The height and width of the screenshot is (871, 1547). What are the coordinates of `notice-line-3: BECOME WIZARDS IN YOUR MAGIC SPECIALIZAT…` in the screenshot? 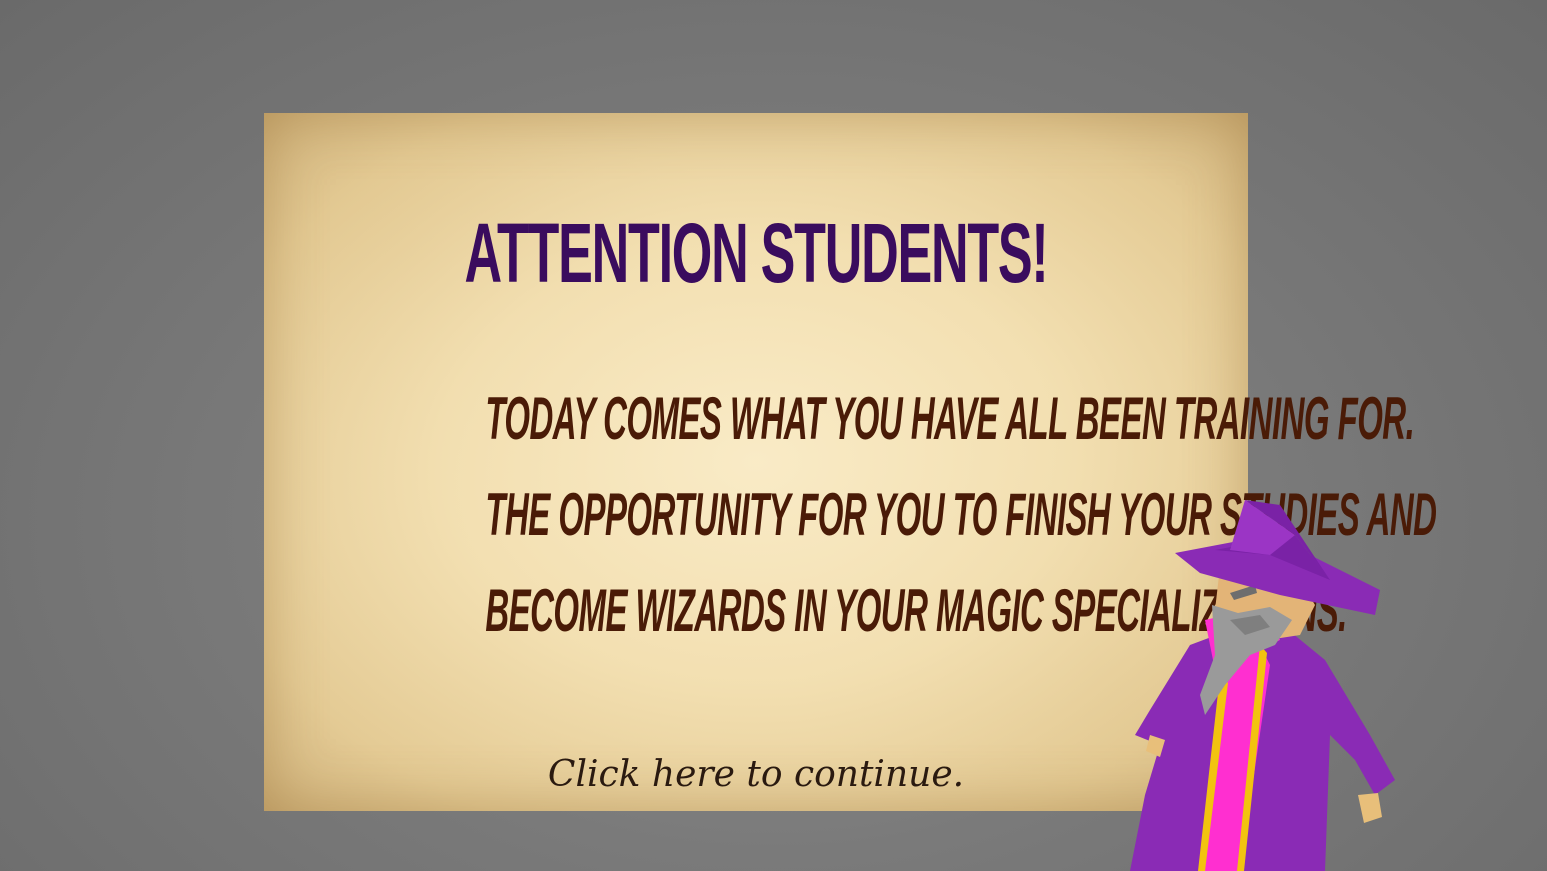 It's located at (916, 610).